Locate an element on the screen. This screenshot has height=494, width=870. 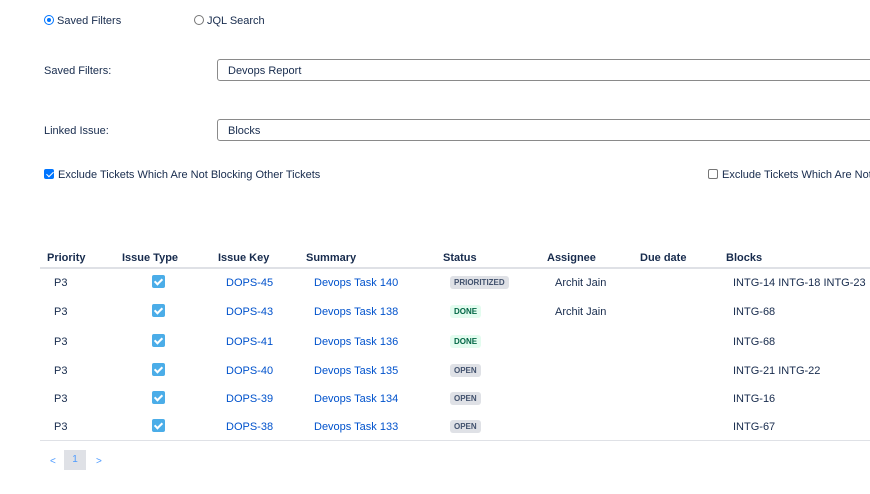
issue-key-link: DOPS-38 is located at coordinates (249, 427).